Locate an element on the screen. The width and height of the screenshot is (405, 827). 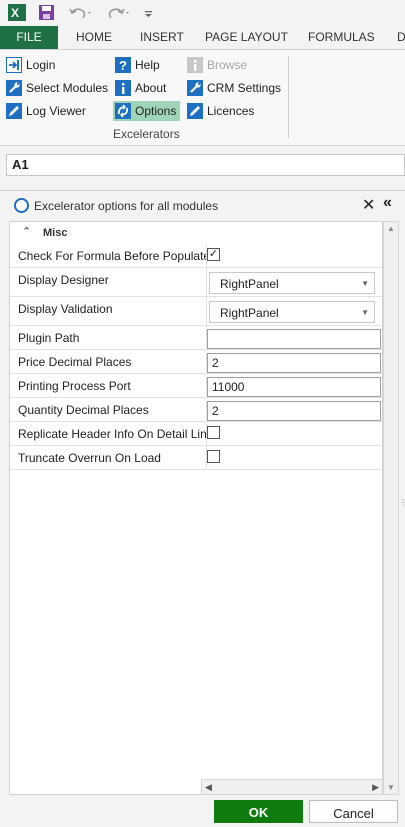
property-name: Replicate Header Info On Detail Lines is located at coordinates (119, 434).